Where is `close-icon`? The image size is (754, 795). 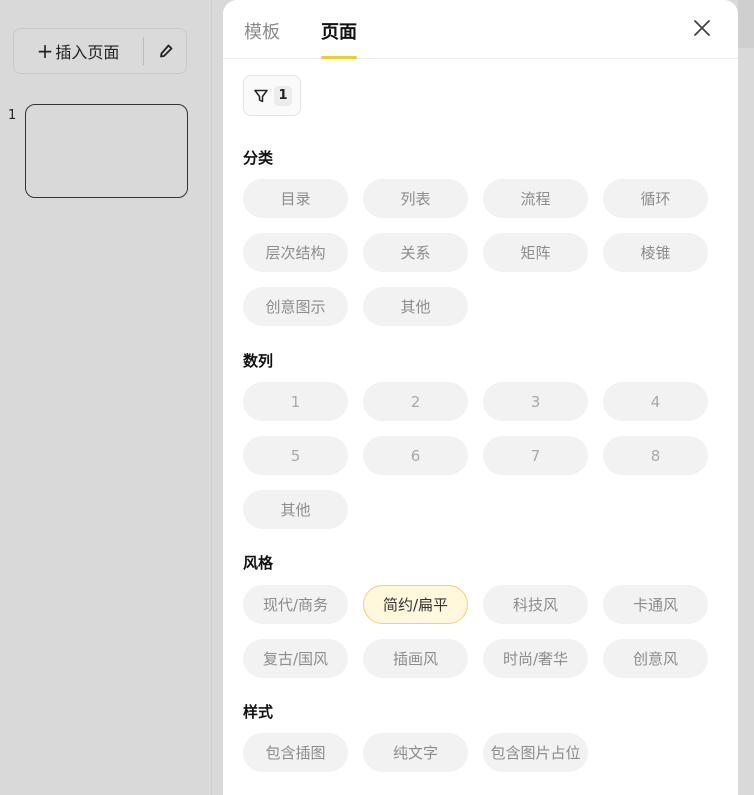
close-icon is located at coordinates (702, 28).